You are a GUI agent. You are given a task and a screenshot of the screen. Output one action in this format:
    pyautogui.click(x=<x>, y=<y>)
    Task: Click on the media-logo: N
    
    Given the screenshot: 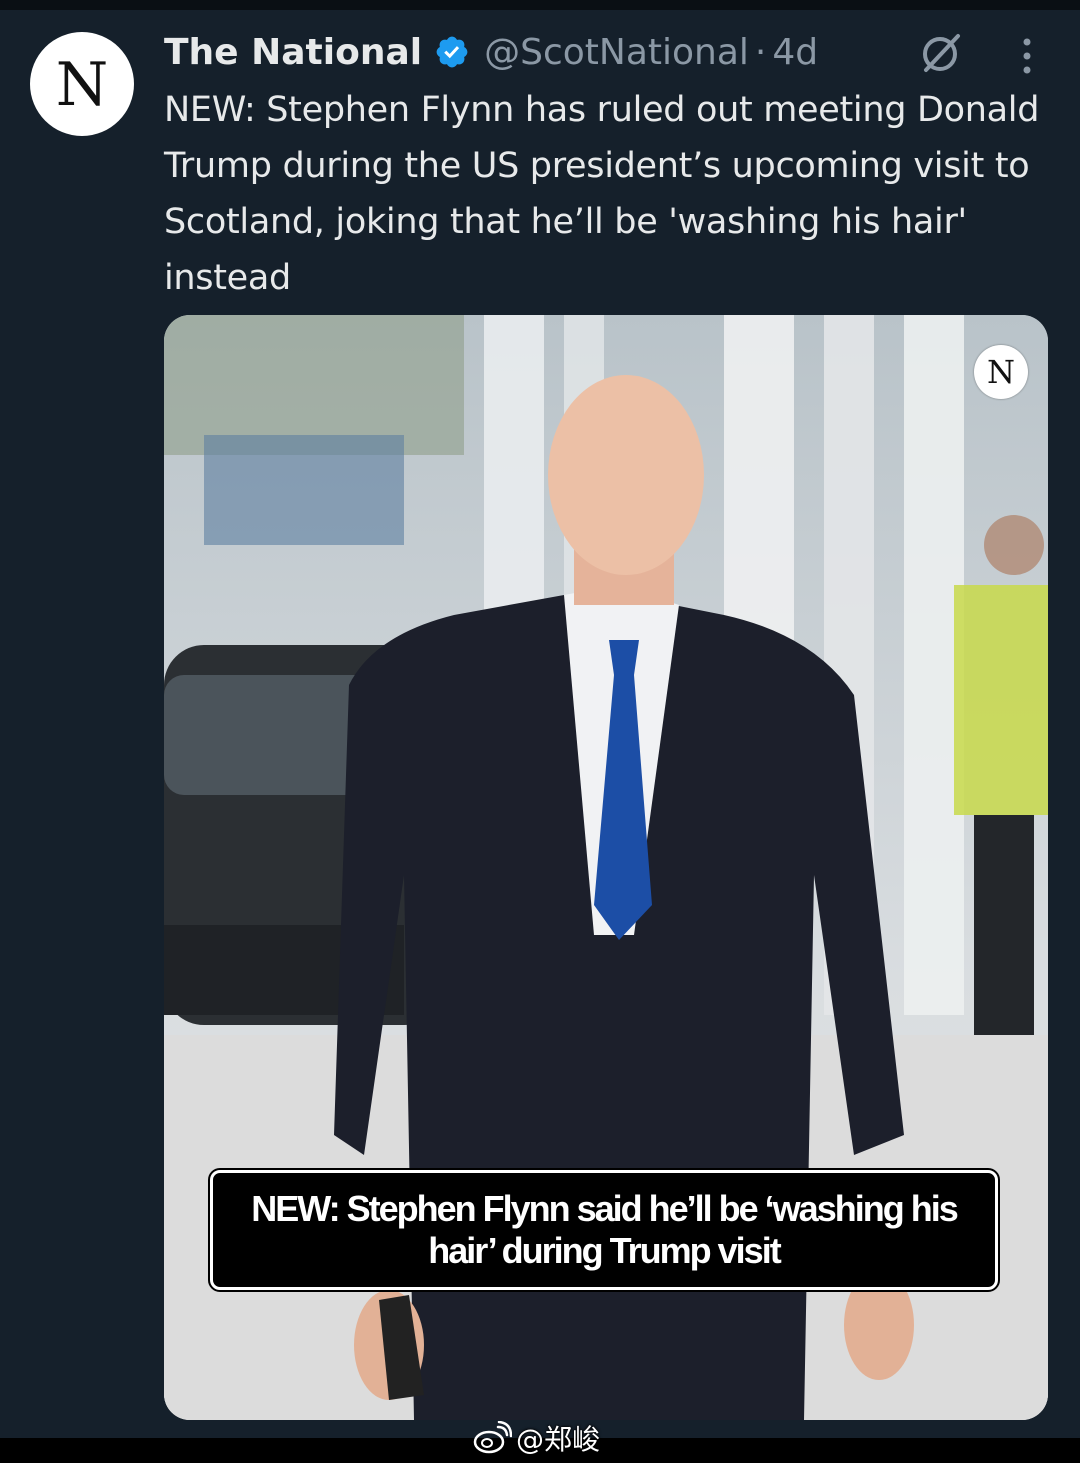 What is the action you would take?
    pyautogui.click(x=1001, y=372)
    